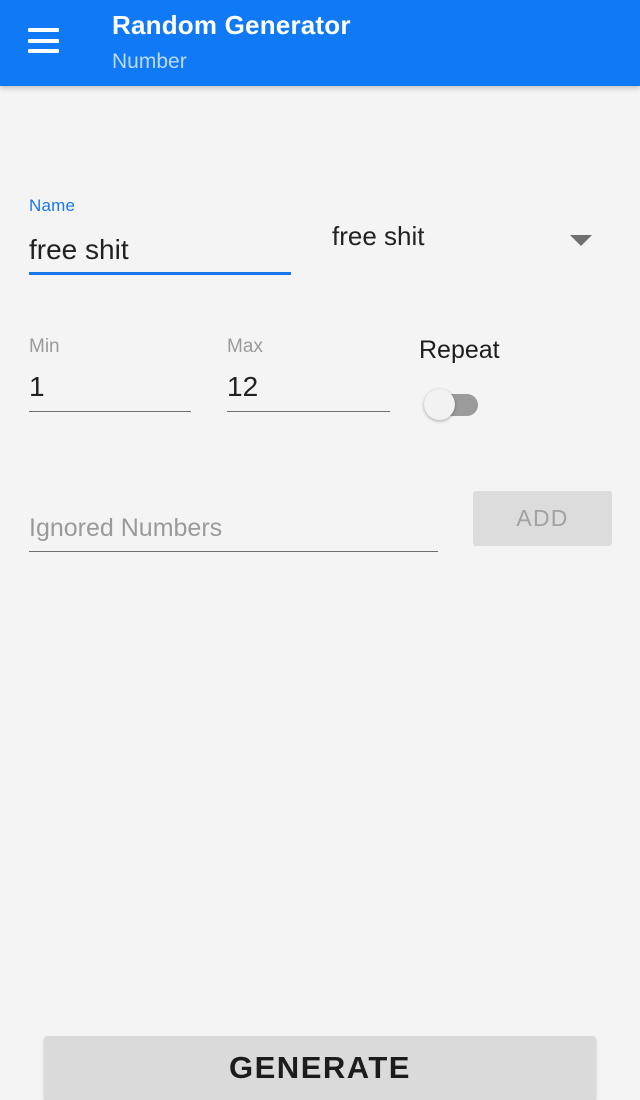 Image resolution: width=640 pixels, height=1100 pixels. Describe the element at coordinates (308, 411) in the screenshot. I see `max-input-underline` at that location.